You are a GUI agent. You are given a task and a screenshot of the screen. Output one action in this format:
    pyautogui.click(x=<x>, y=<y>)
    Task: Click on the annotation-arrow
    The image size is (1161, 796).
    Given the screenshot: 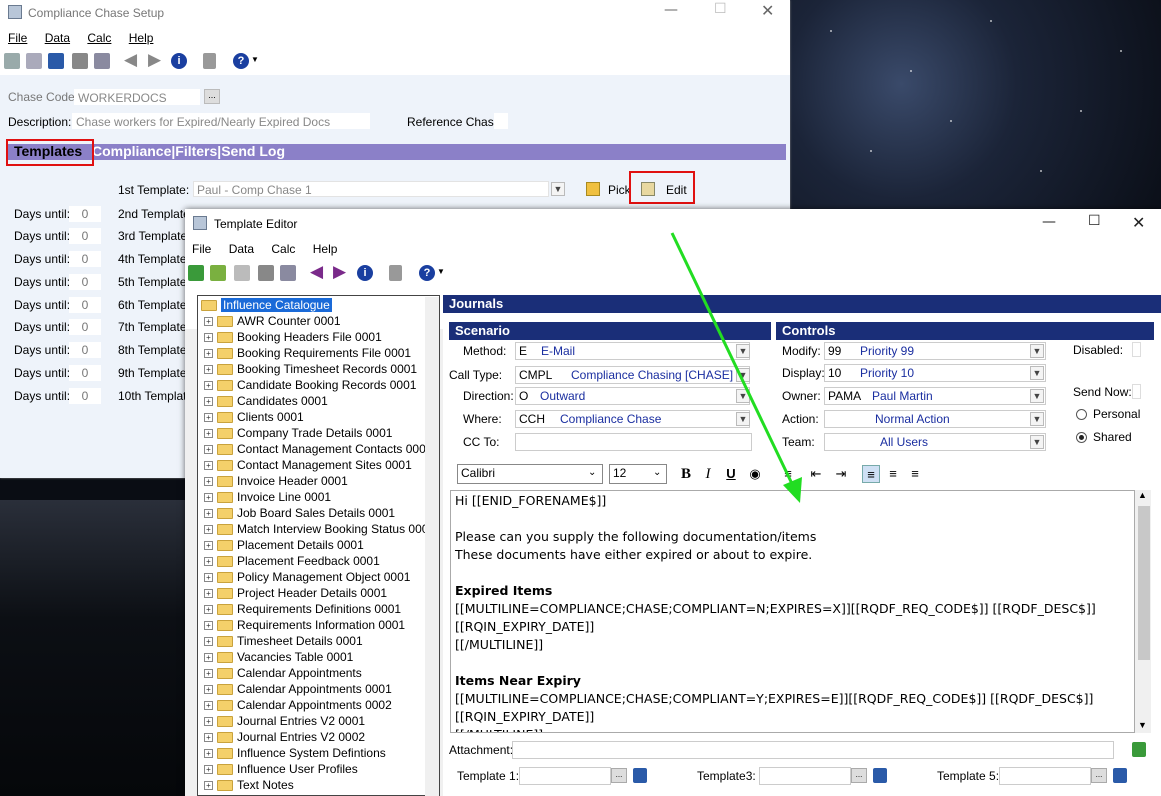 What is the action you would take?
    pyautogui.click(x=736, y=367)
    